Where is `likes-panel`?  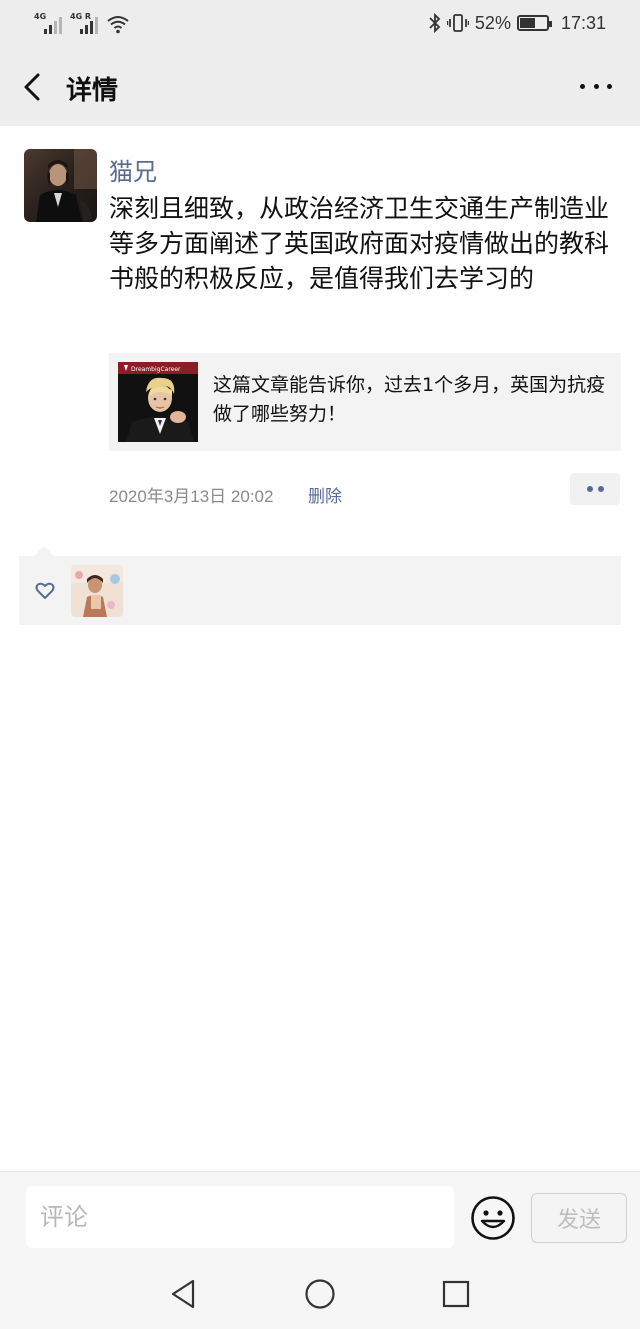
likes-panel is located at coordinates (320, 590).